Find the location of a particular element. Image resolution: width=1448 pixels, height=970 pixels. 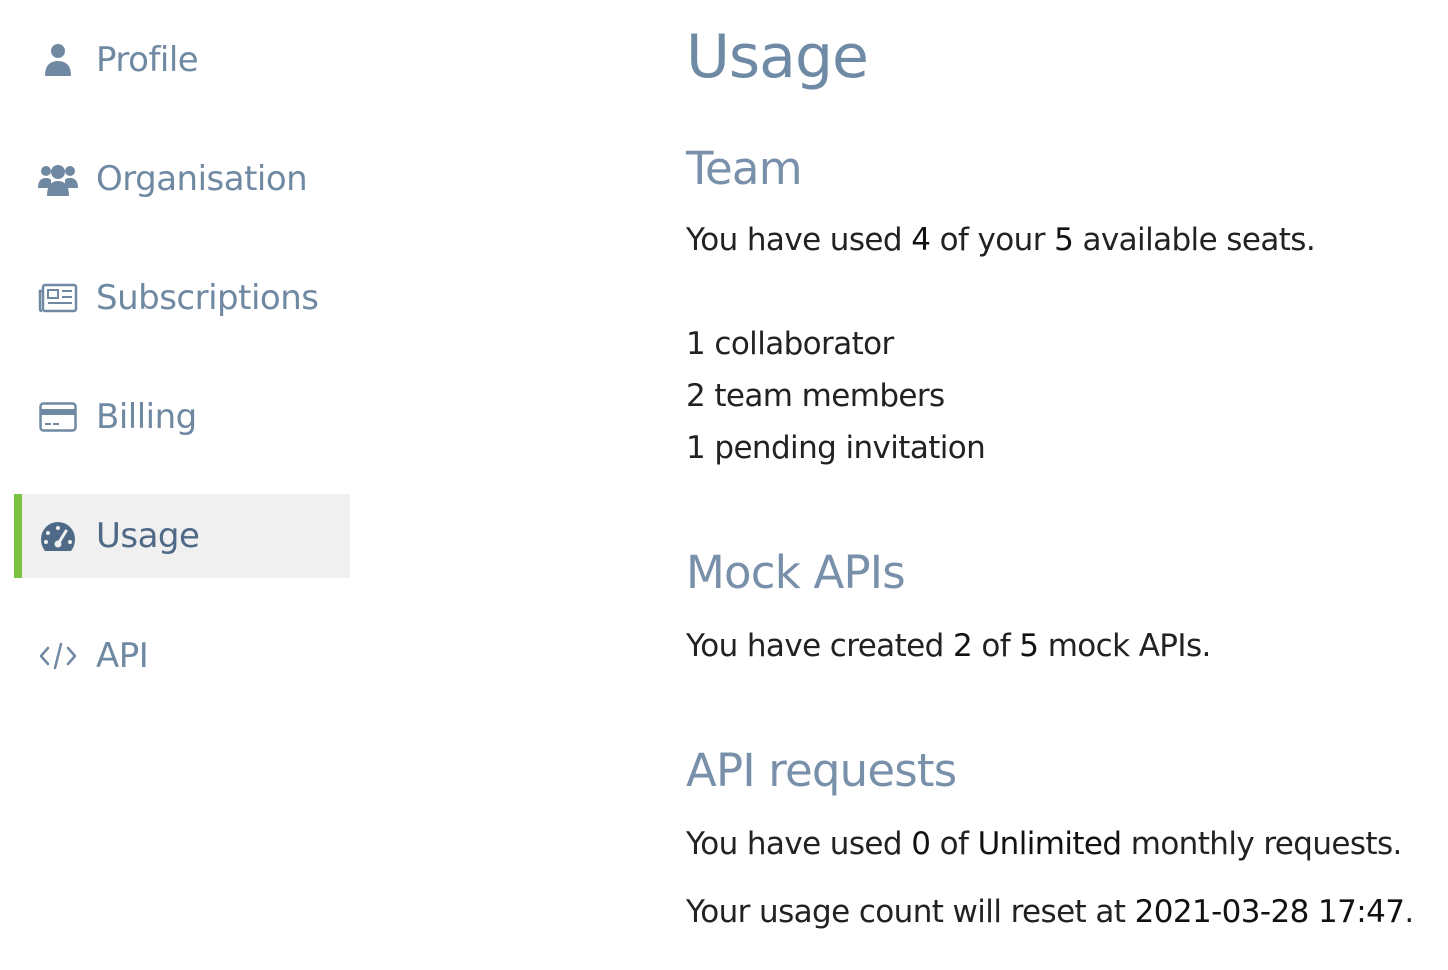

mock-apis-suffix: mock APIs. is located at coordinates (1129, 646).